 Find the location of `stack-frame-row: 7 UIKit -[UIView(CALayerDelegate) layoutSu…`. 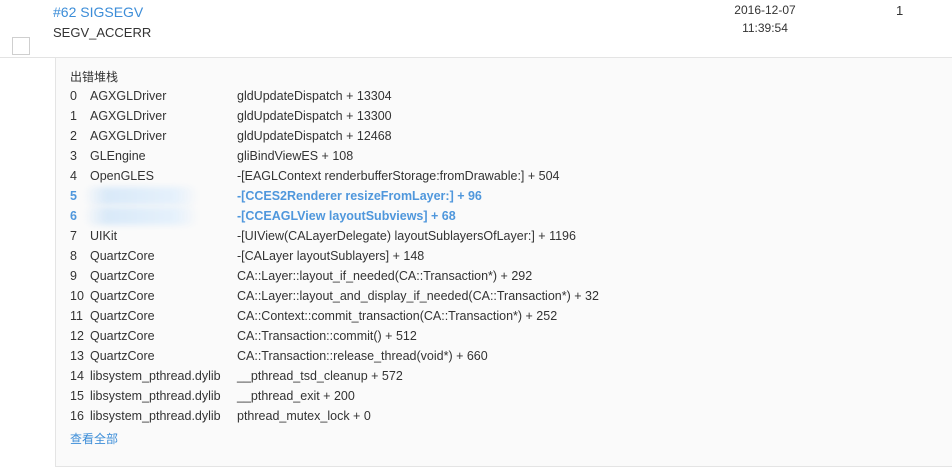

stack-frame-row: 7 UIKit -[UIView(CALayerDelegate) layoutSu… is located at coordinates (500, 236).